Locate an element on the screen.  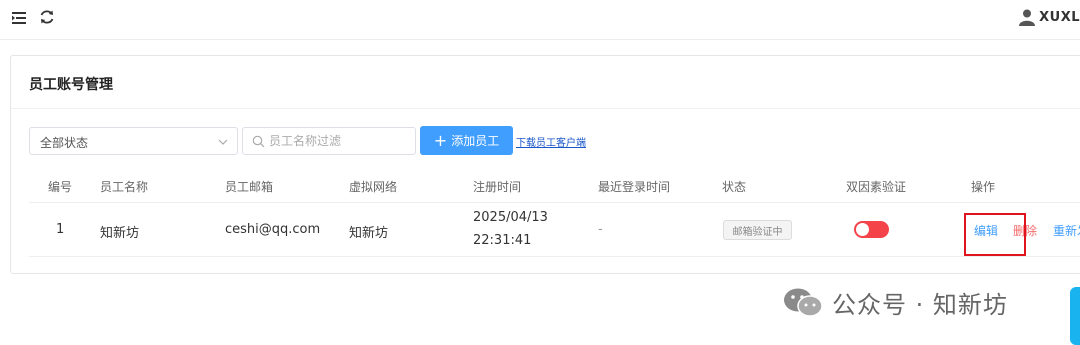
header-email: 员工邮箱 is located at coordinates (249, 187).